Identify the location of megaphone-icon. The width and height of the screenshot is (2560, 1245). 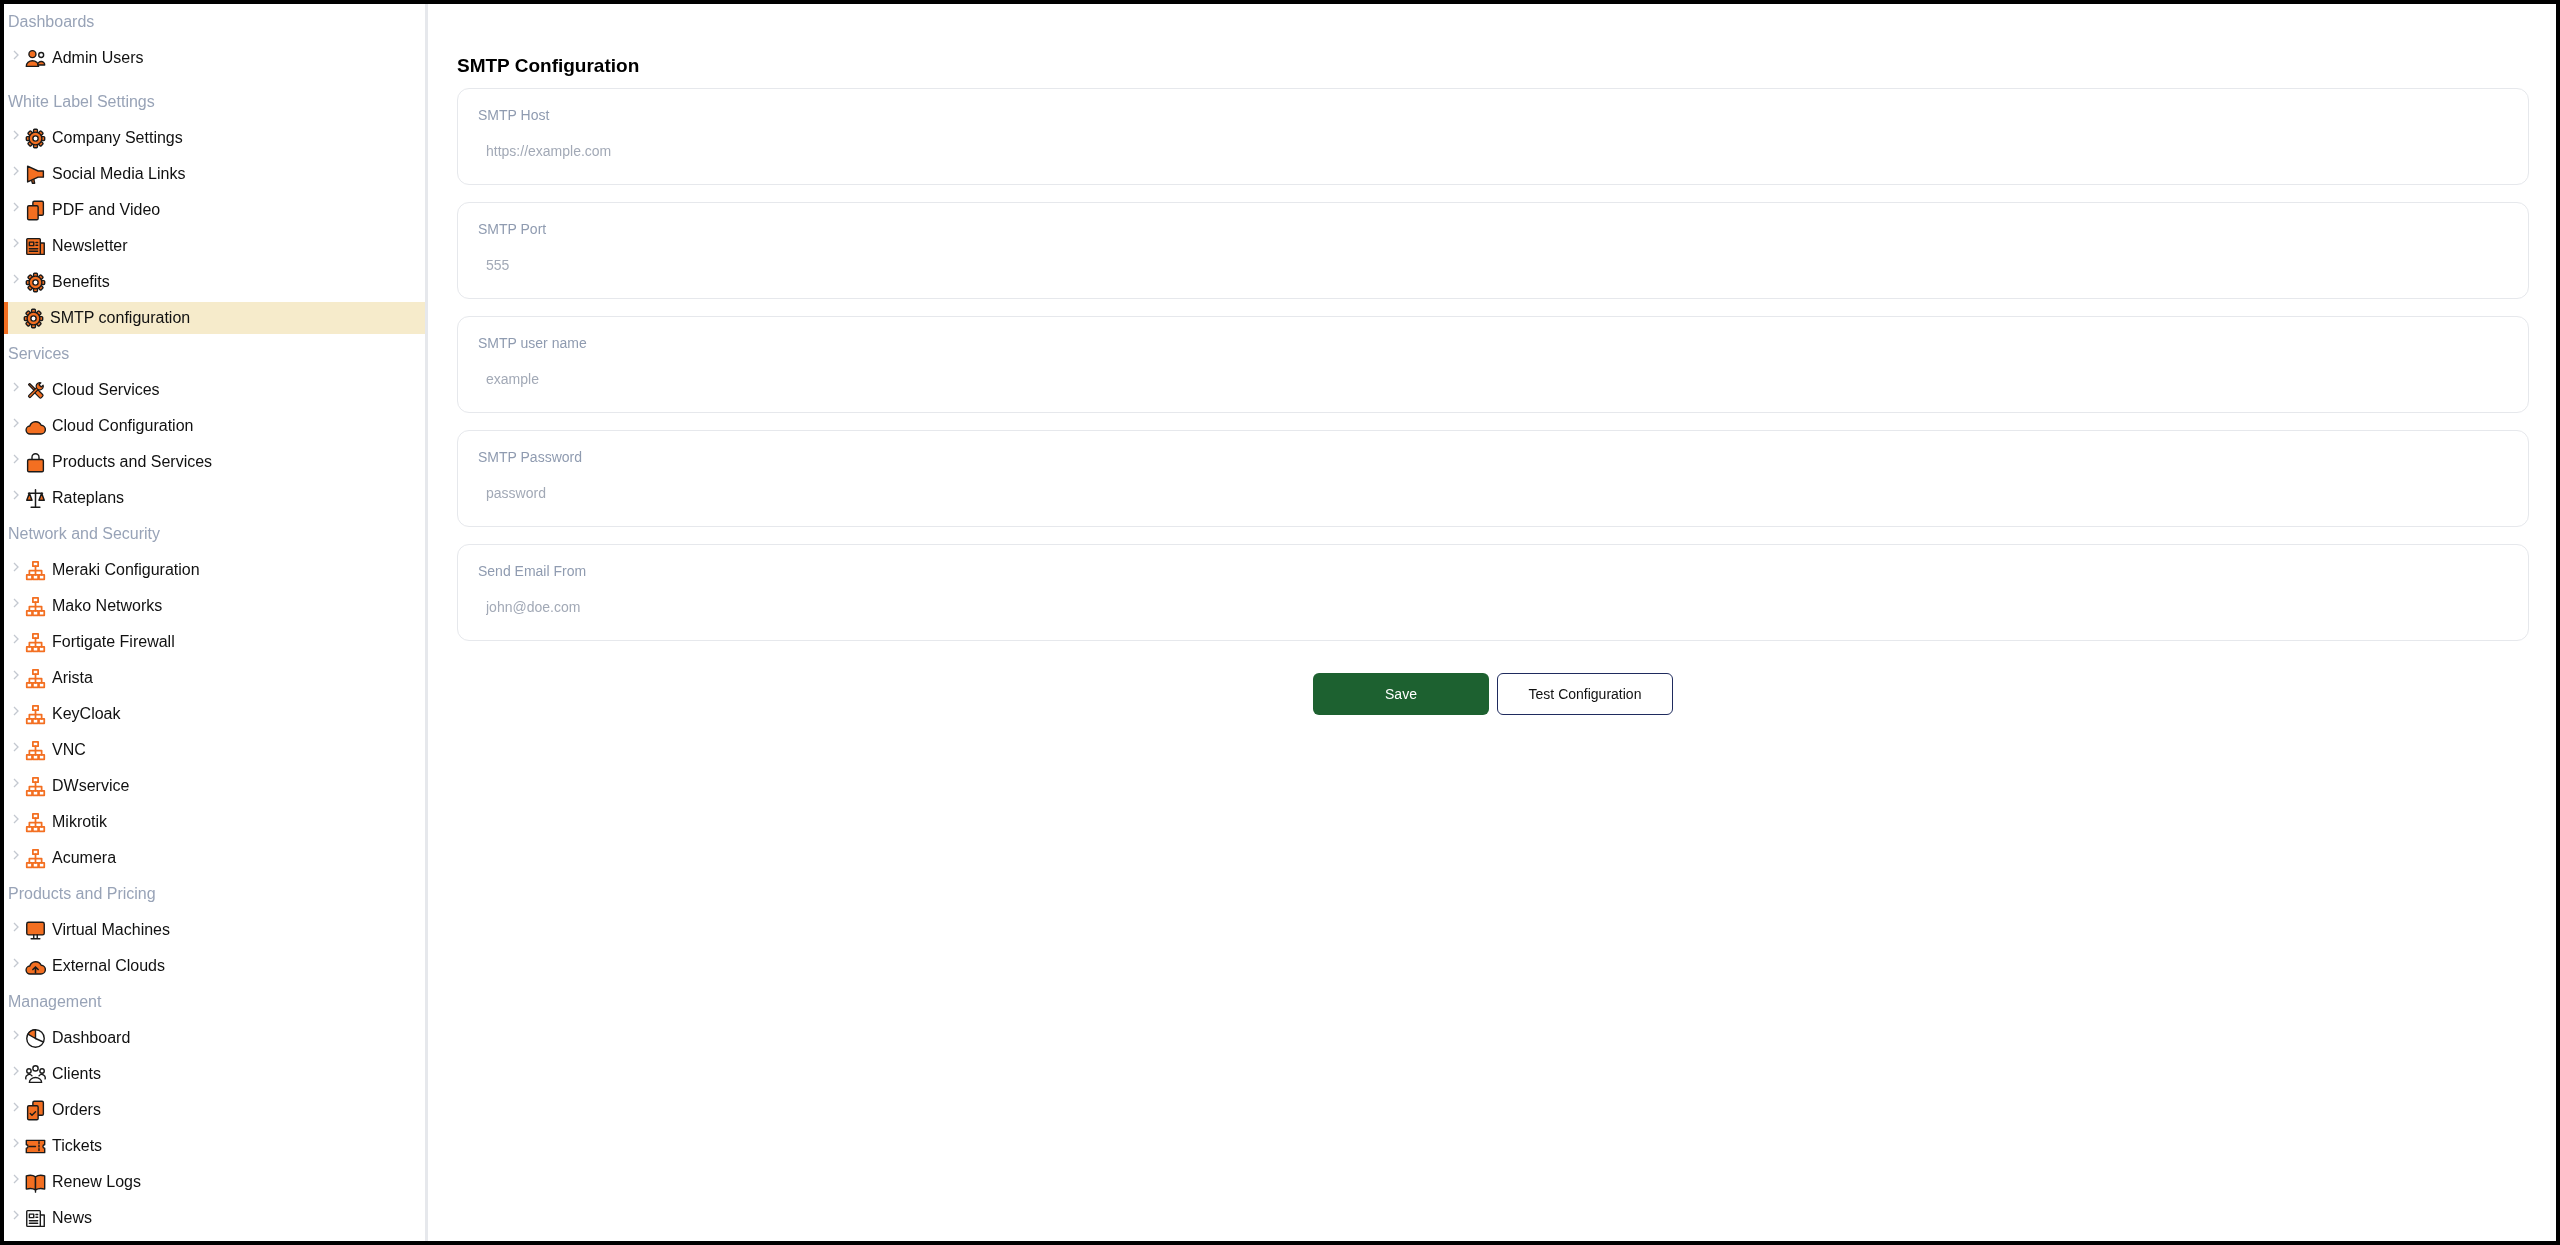
(35, 174).